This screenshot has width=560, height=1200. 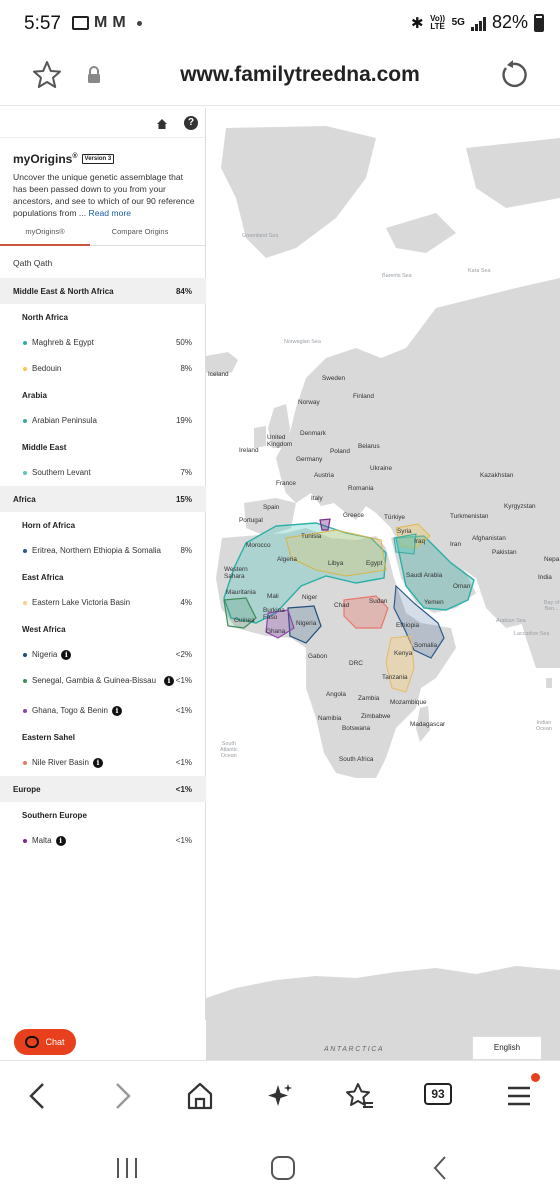 What do you see at coordinates (408, 625) in the screenshot?
I see `map-label-ethiopia: Ethiopia` at bounding box center [408, 625].